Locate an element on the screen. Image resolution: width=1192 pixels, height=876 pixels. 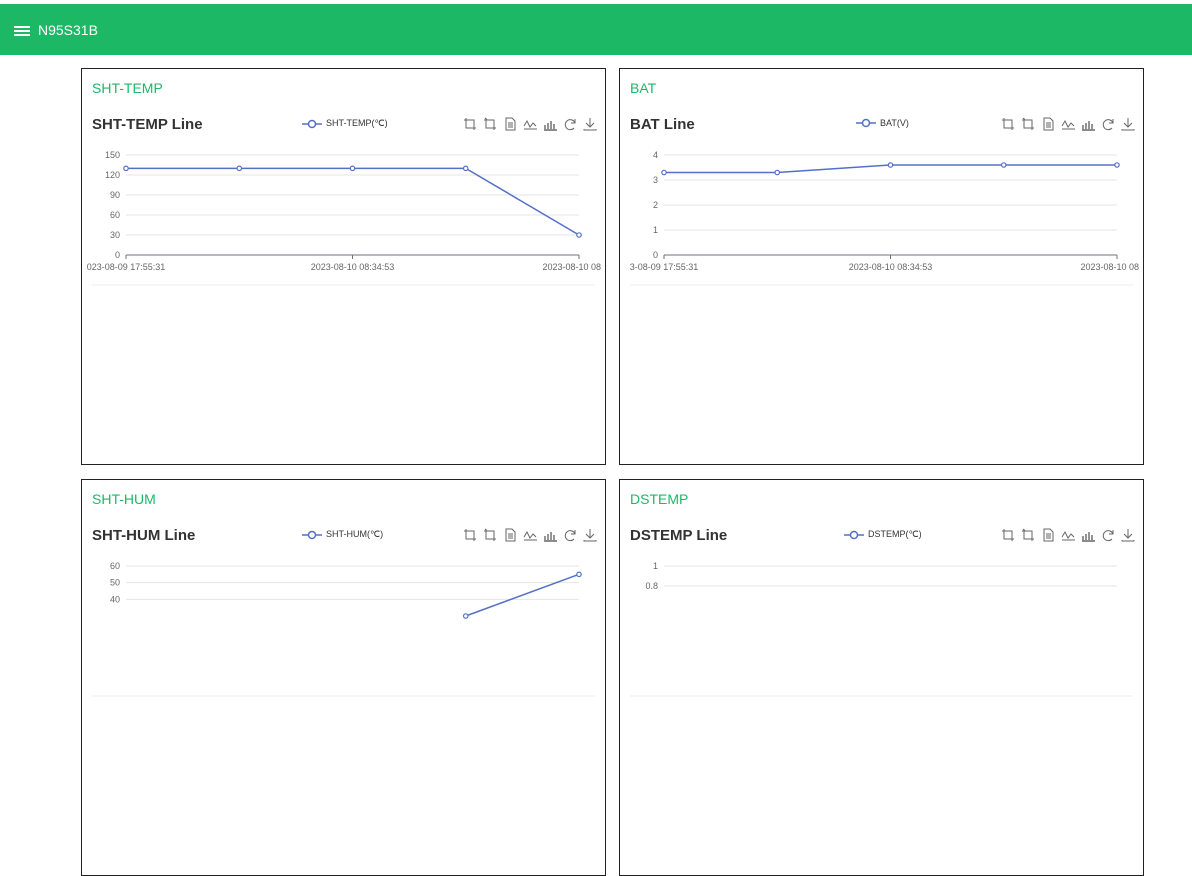
legend-item: SHT-HUM(℃) is located at coordinates (342, 534).